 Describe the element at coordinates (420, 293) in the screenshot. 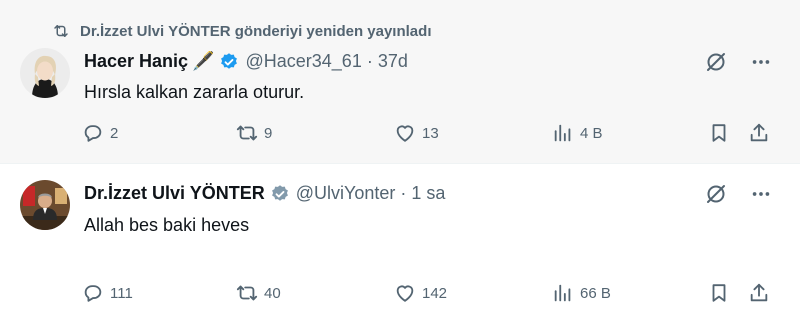

I see `like-button: 142` at that location.